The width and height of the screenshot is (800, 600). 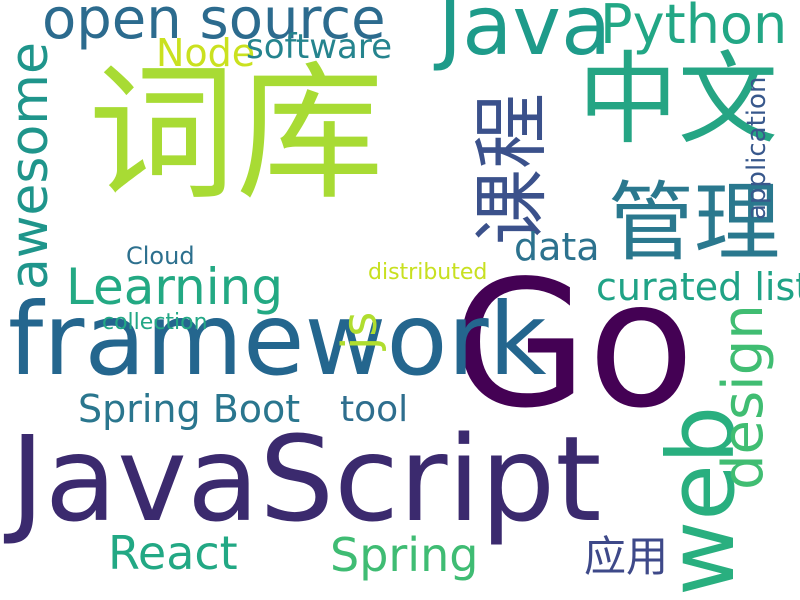 I want to click on word-react: React, so click(x=173, y=553).